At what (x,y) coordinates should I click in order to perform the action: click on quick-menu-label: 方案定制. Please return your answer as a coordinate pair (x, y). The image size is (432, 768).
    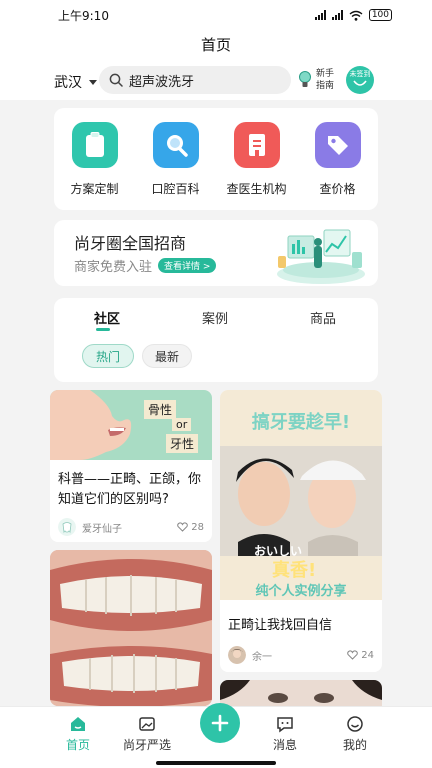
    Looking at the image, I should click on (94, 189).